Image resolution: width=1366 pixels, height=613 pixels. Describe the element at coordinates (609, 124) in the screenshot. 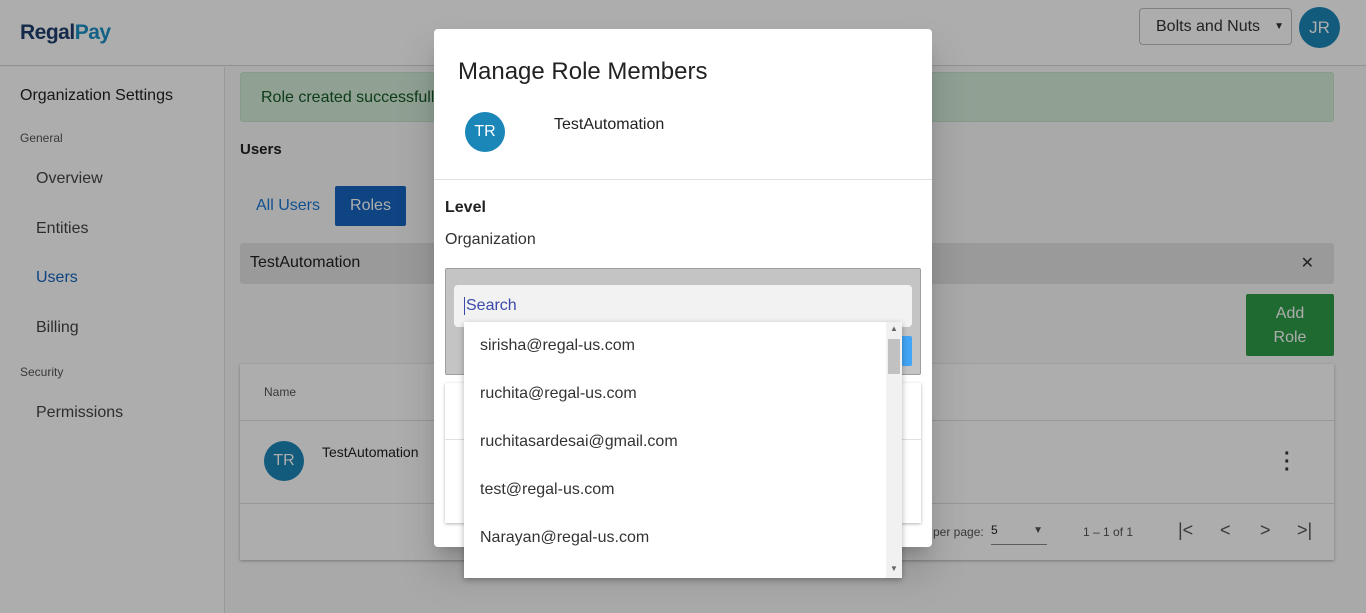

I see `dialog-role-name: TestAutomation` at that location.